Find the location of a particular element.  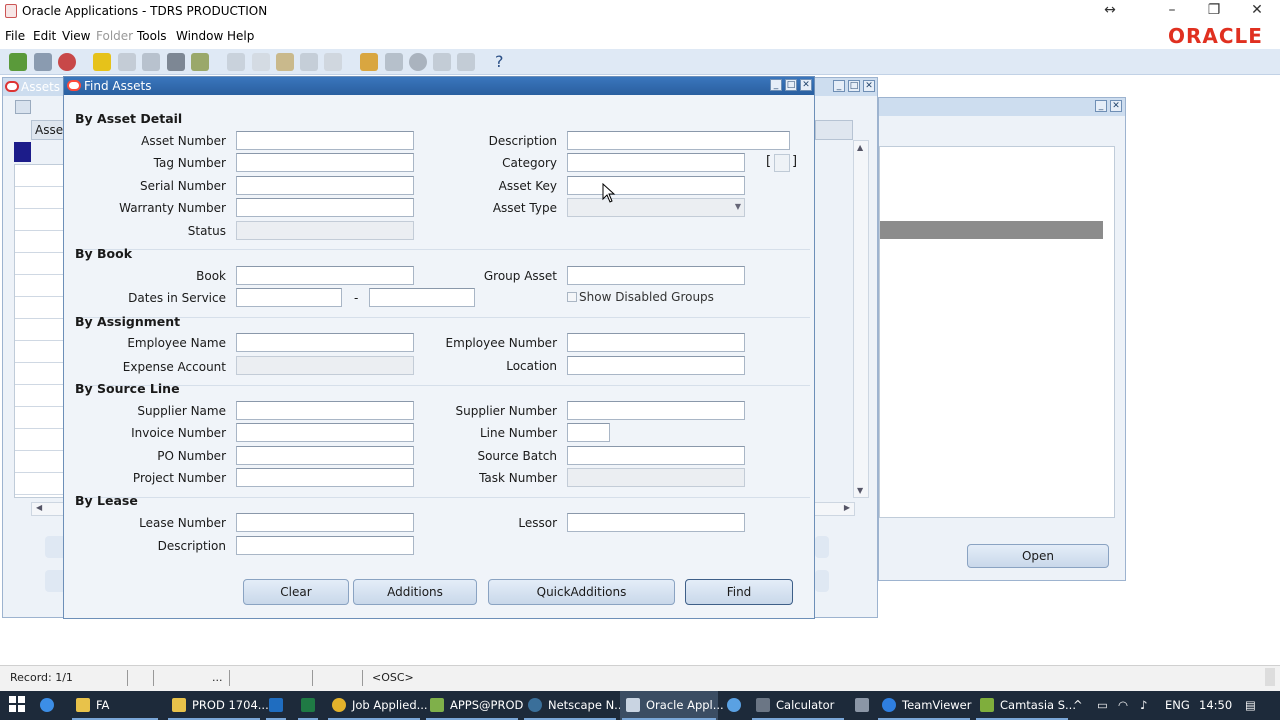

menu-edit: Edit is located at coordinates (44, 36).